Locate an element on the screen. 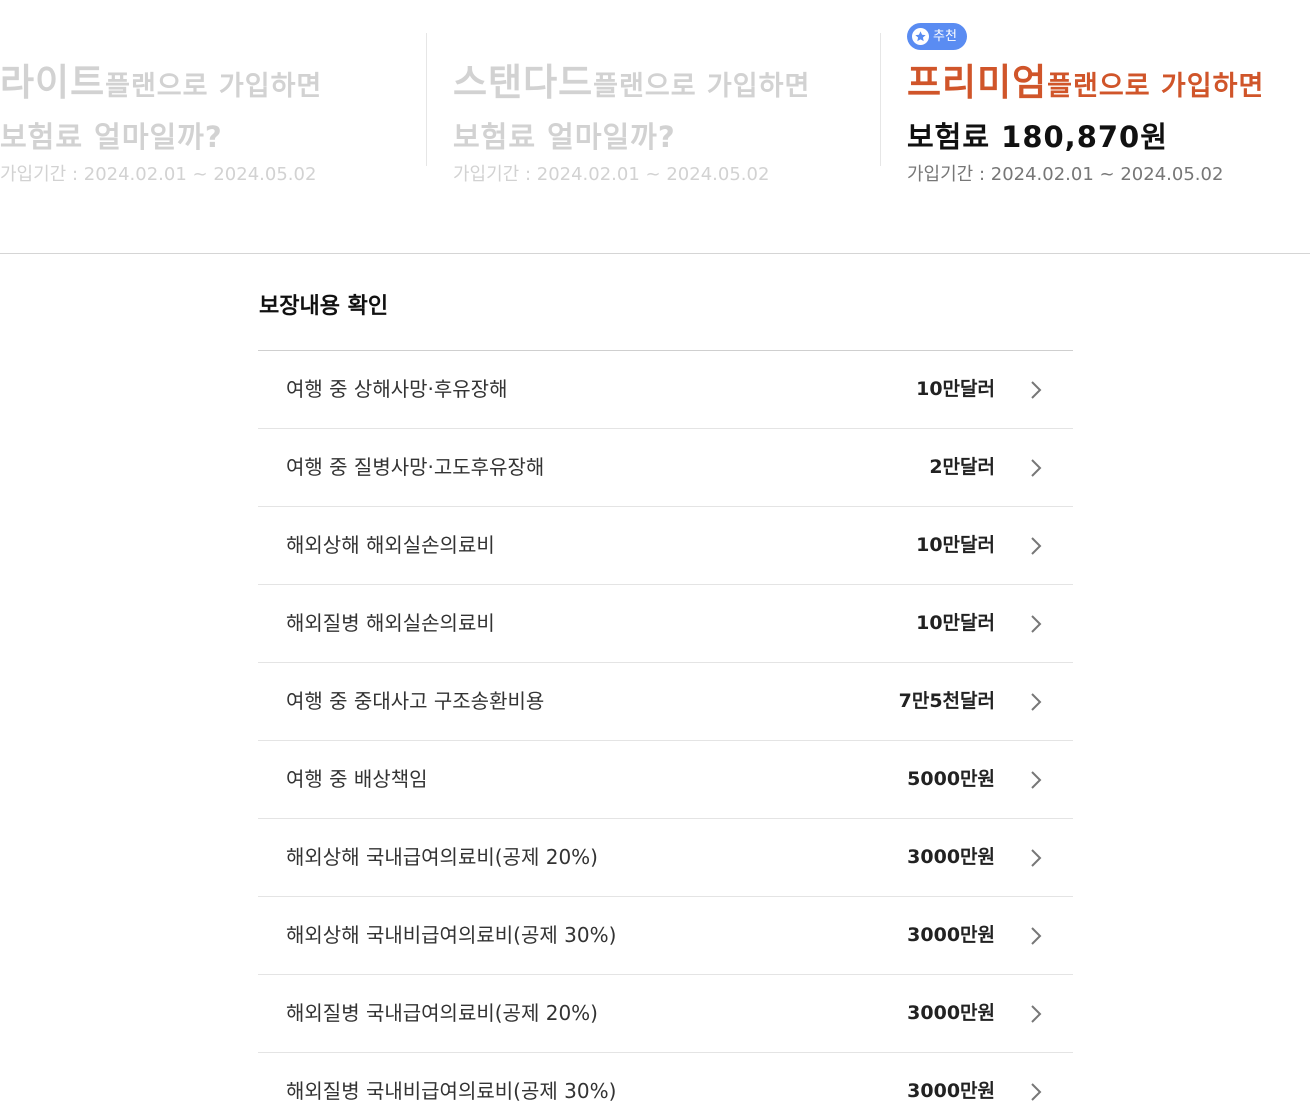 This screenshot has width=1310, height=1118. coverage-name: 해외질병 국내급여의료비(공제 20%) is located at coordinates (442, 1013).